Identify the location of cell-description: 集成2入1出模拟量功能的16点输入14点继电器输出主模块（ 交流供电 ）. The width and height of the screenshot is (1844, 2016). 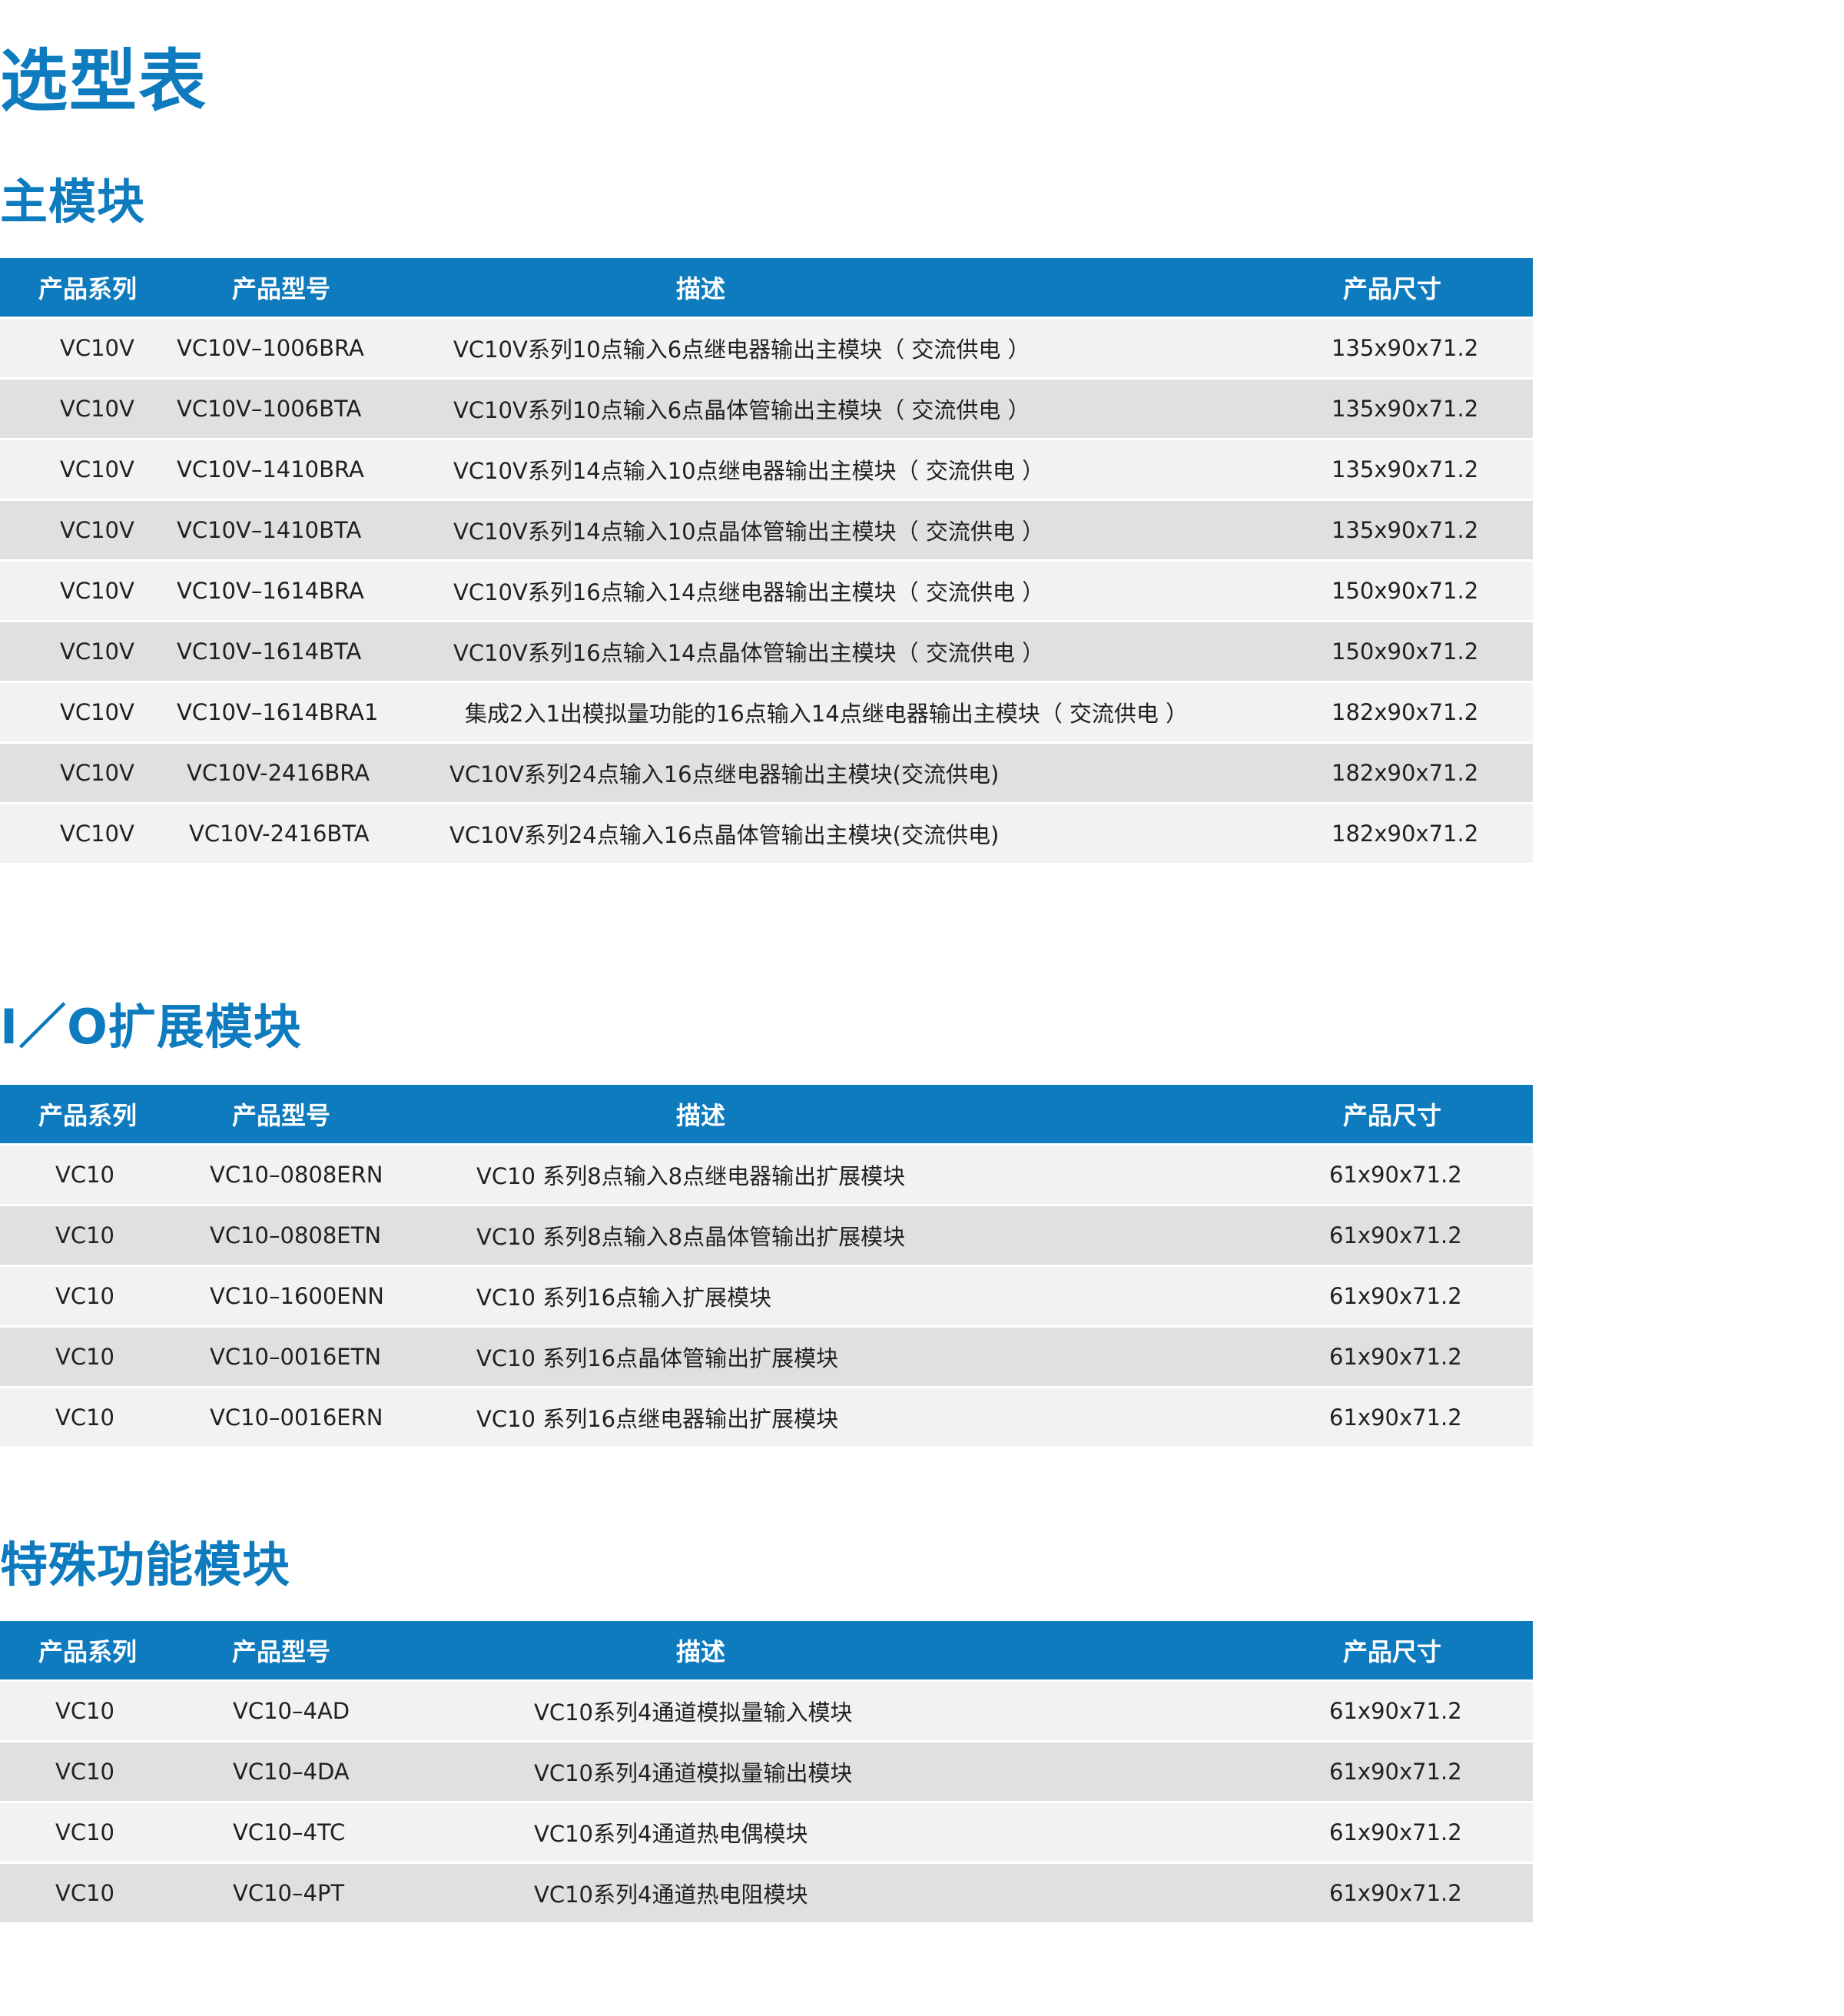
(827, 714).